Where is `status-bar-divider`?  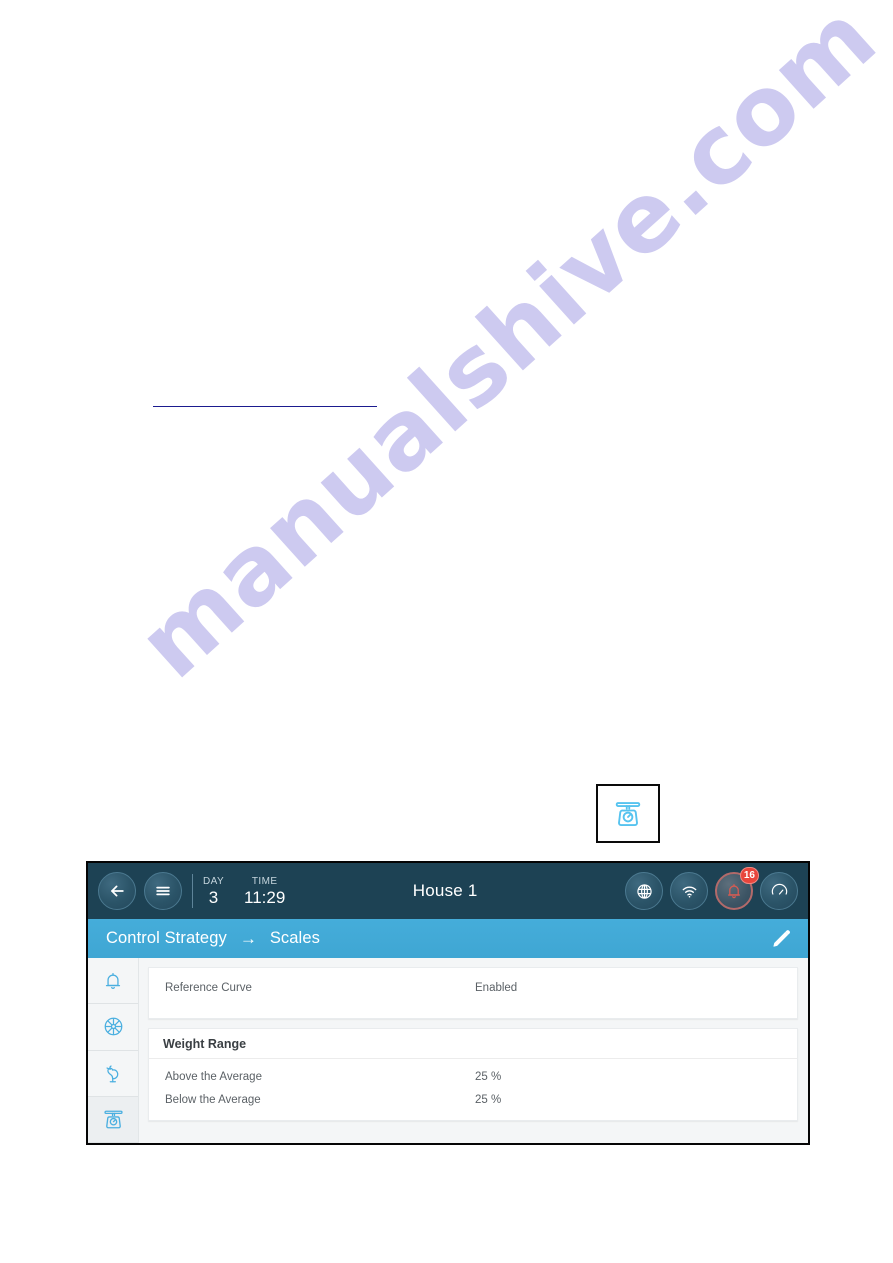
status-bar-divider is located at coordinates (192, 891).